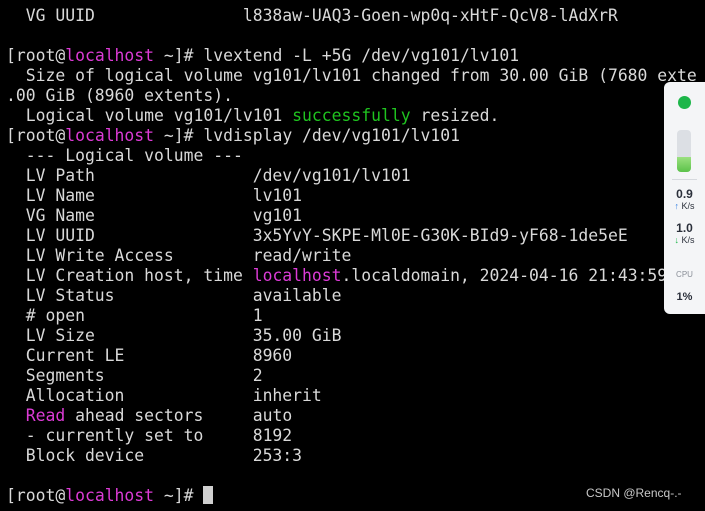  I want to click on terminal-line: [root@localhost ~]#, so click(110, 496).